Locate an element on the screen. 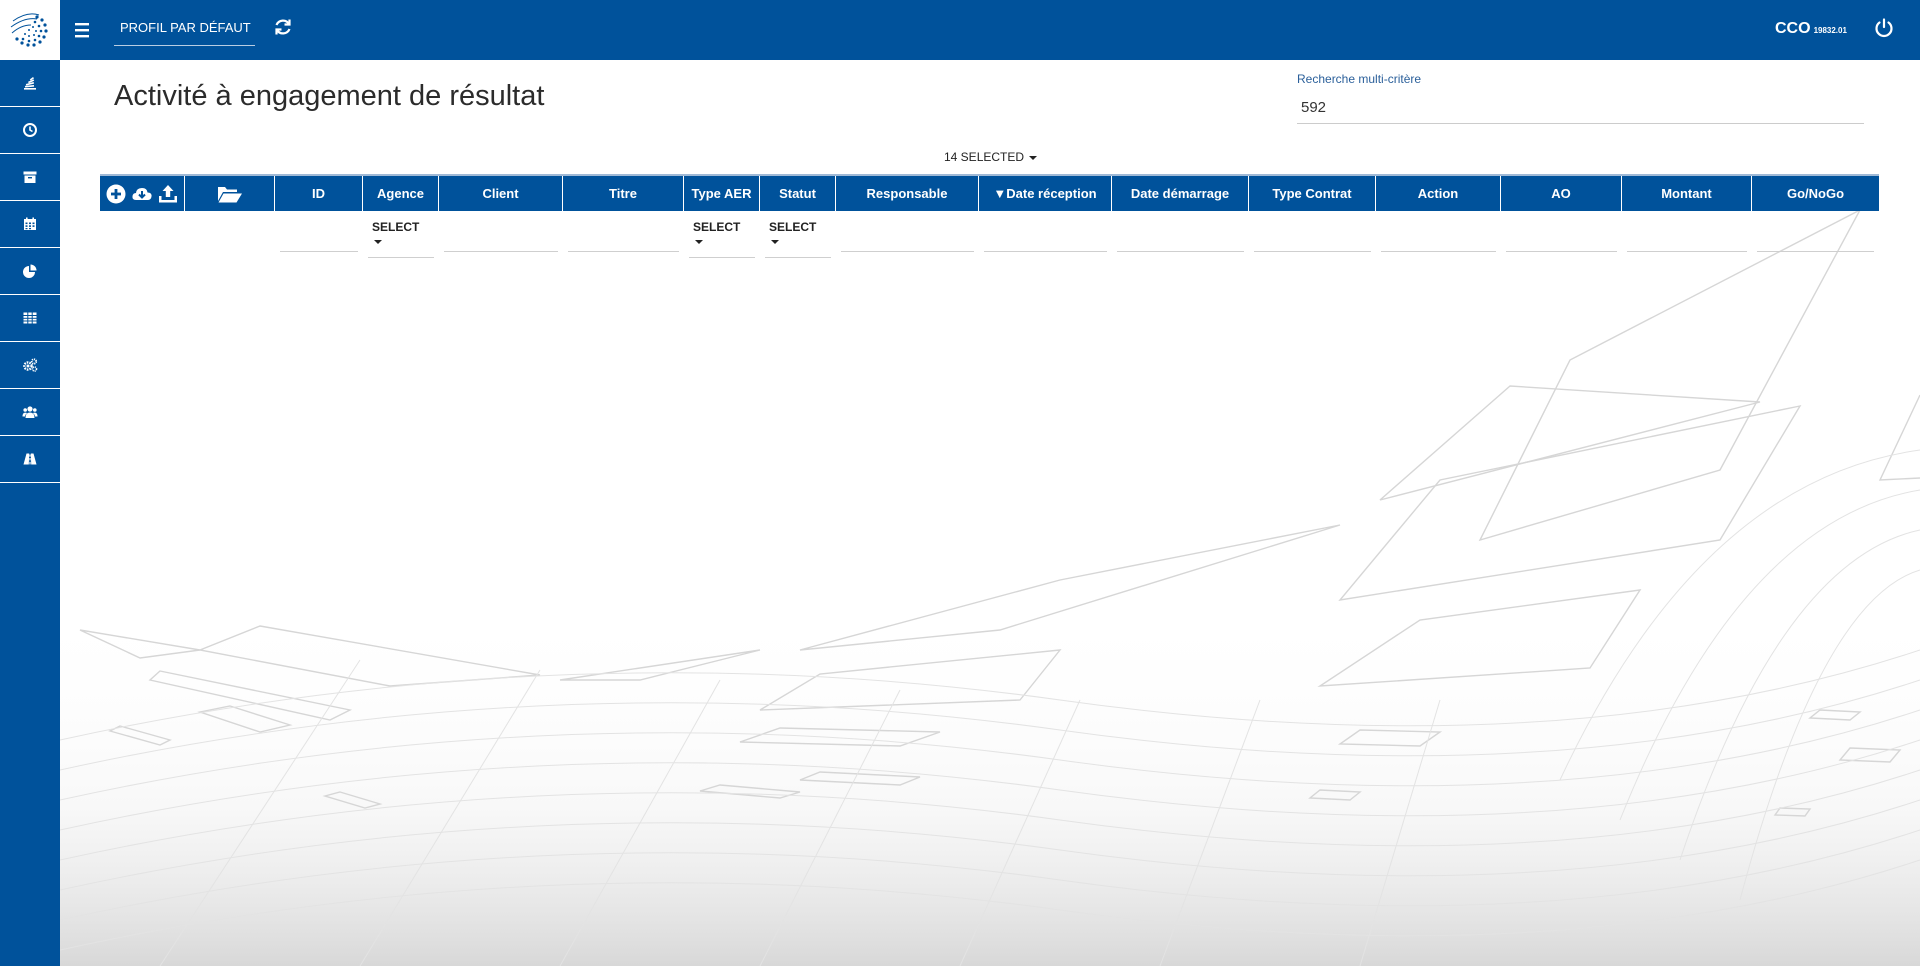 The image size is (1920, 966). column-header-go-nogo: Go/NoGo is located at coordinates (1815, 193).